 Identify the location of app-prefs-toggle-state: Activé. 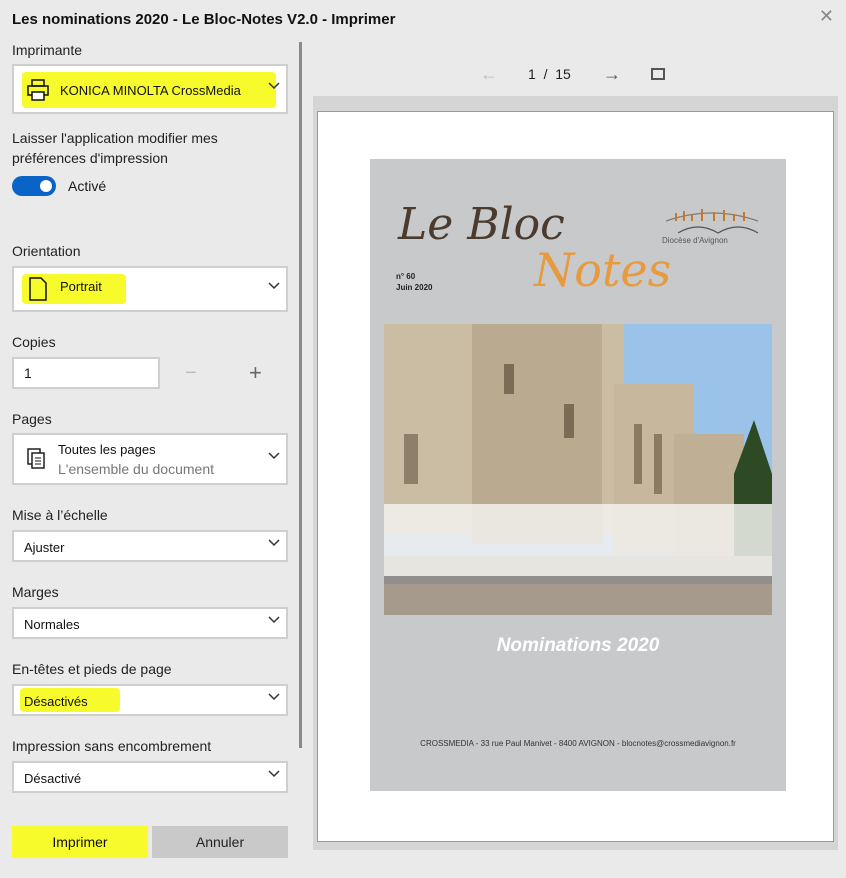
(87, 186).